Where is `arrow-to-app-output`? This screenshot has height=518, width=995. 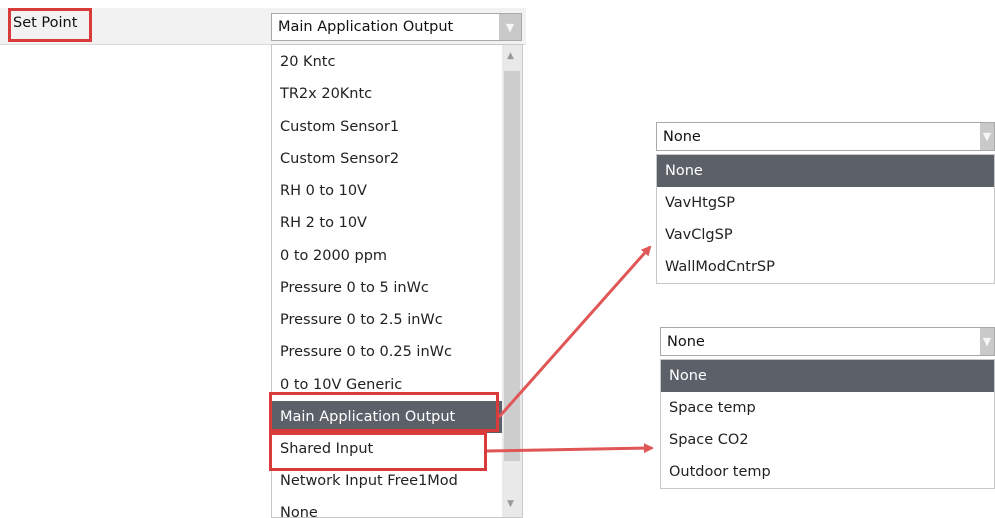 arrow-to-app-output is located at coordinates (574, 331).